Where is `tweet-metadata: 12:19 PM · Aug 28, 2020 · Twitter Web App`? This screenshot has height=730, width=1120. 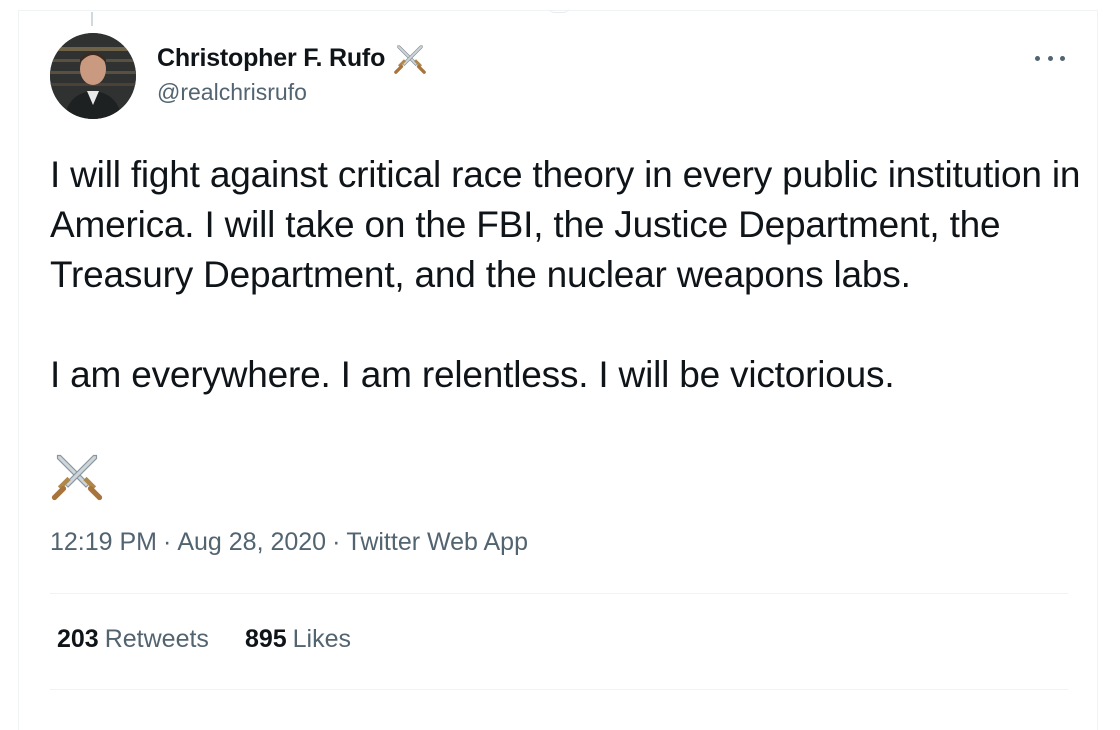
tweet-metadata: 12:19 PM · Aug 28, 2020 · Twitter Web App is located at coordinates (289, 542).